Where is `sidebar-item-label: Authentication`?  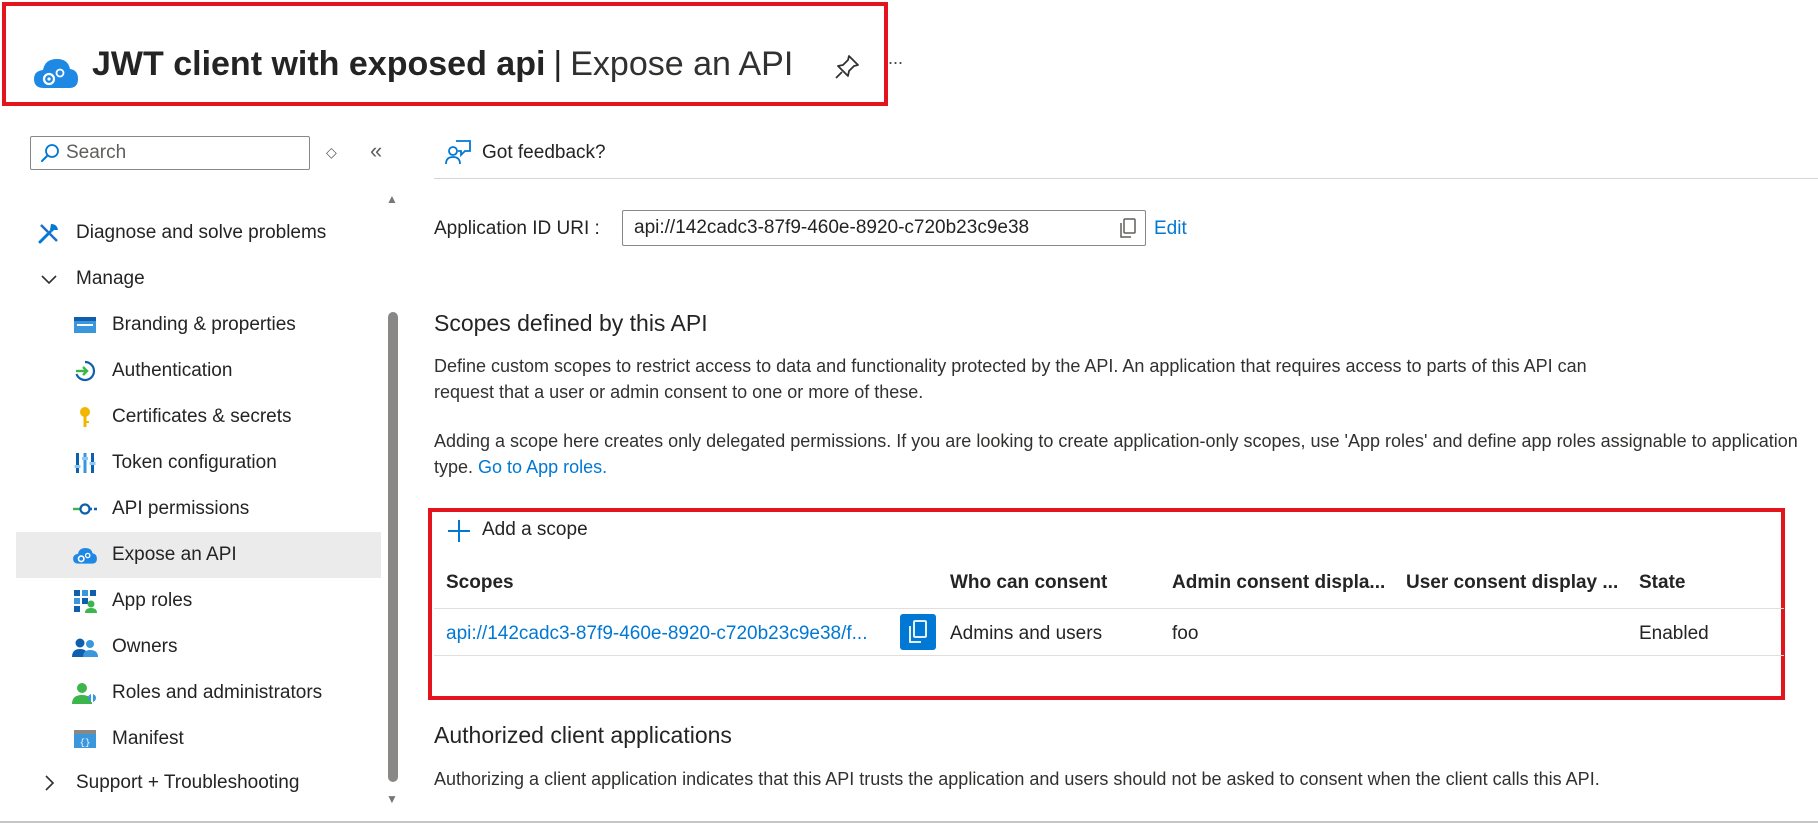 sidebar-item-label: Authentication is located at coordinates (172, 370).